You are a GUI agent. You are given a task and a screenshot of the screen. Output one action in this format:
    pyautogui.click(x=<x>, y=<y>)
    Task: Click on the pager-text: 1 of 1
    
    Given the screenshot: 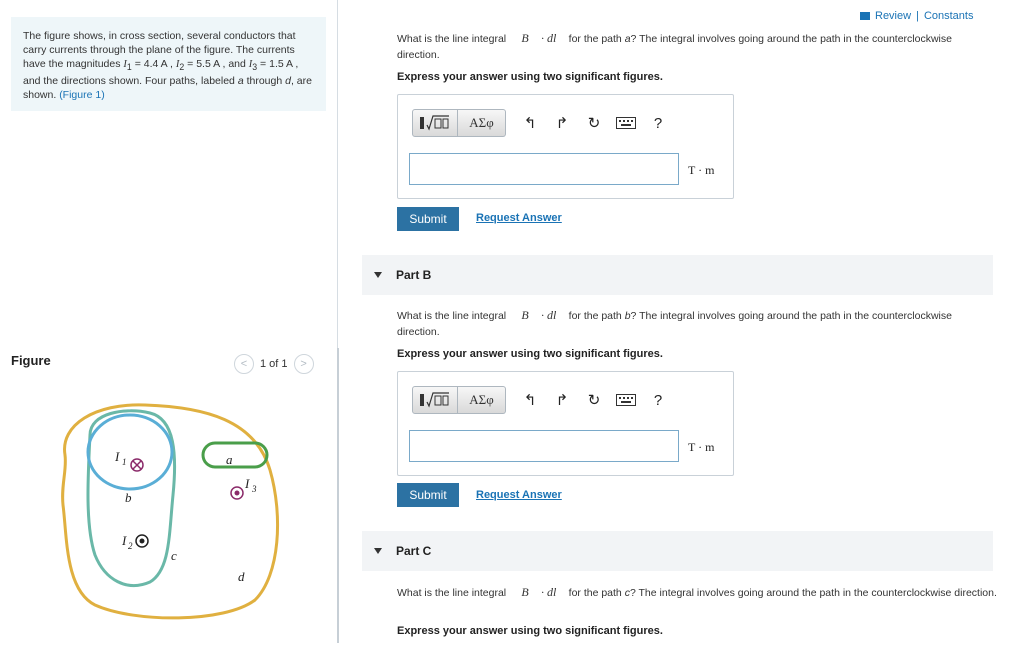 What is the action you would take?
    pyautogui.click(x=274, y=364)
    